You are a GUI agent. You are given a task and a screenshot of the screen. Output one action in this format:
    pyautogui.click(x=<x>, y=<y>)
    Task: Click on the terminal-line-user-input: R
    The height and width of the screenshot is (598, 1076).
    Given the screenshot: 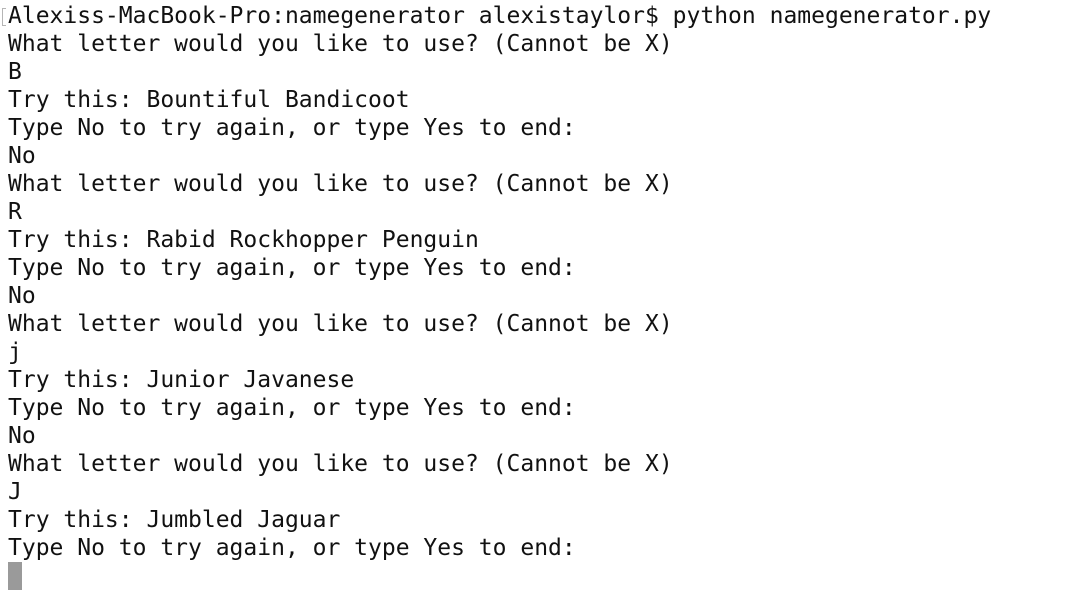 What is the action you would take?
    pyautogui.click(x=15, y=212)
    